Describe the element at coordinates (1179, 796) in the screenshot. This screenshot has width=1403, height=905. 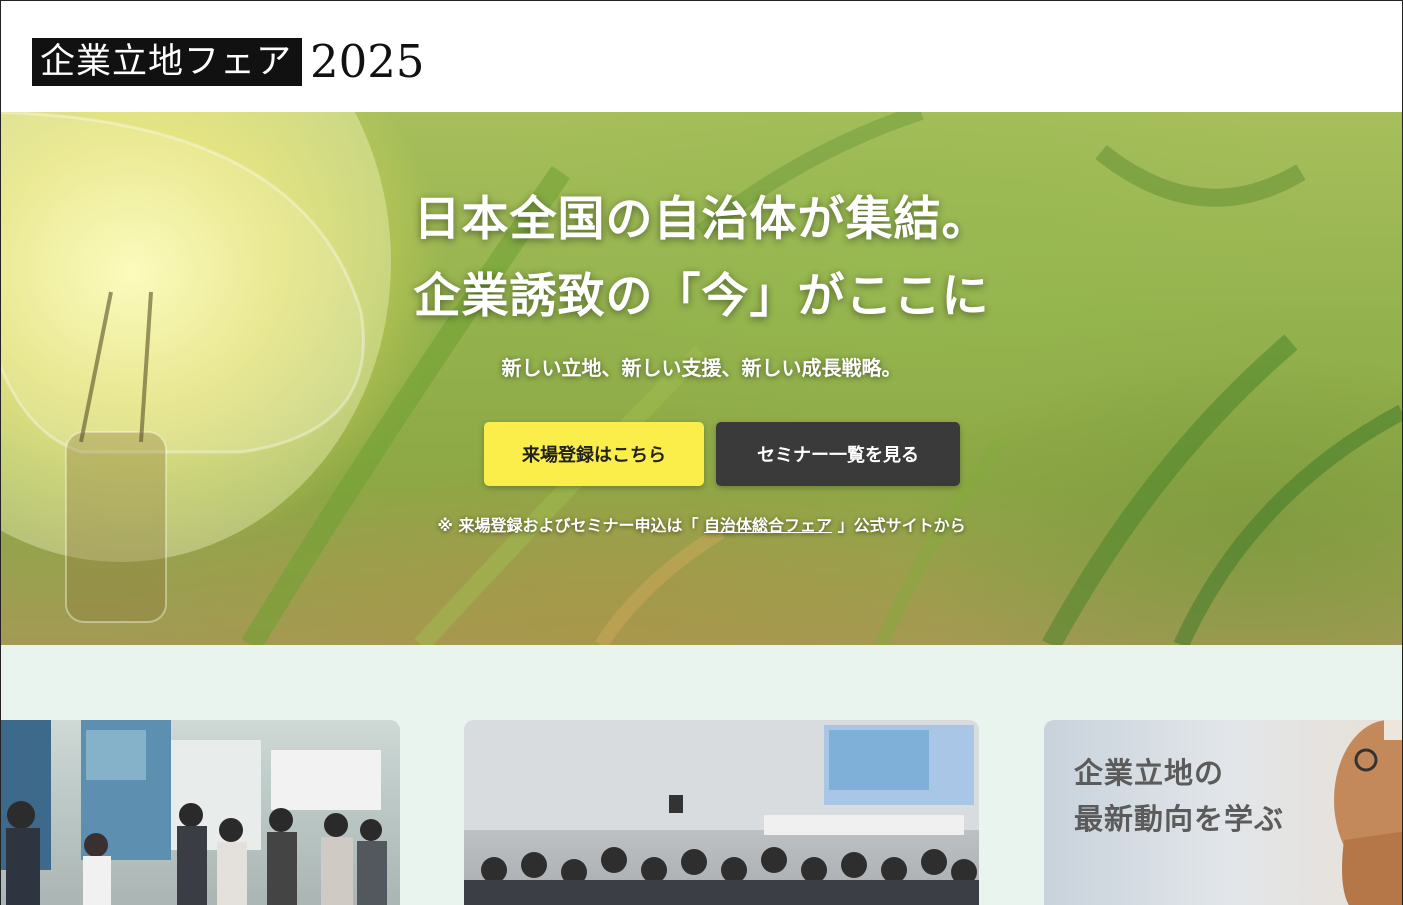
I see `card-title: 企業立地の 最新動向を学ぶ` at that location.